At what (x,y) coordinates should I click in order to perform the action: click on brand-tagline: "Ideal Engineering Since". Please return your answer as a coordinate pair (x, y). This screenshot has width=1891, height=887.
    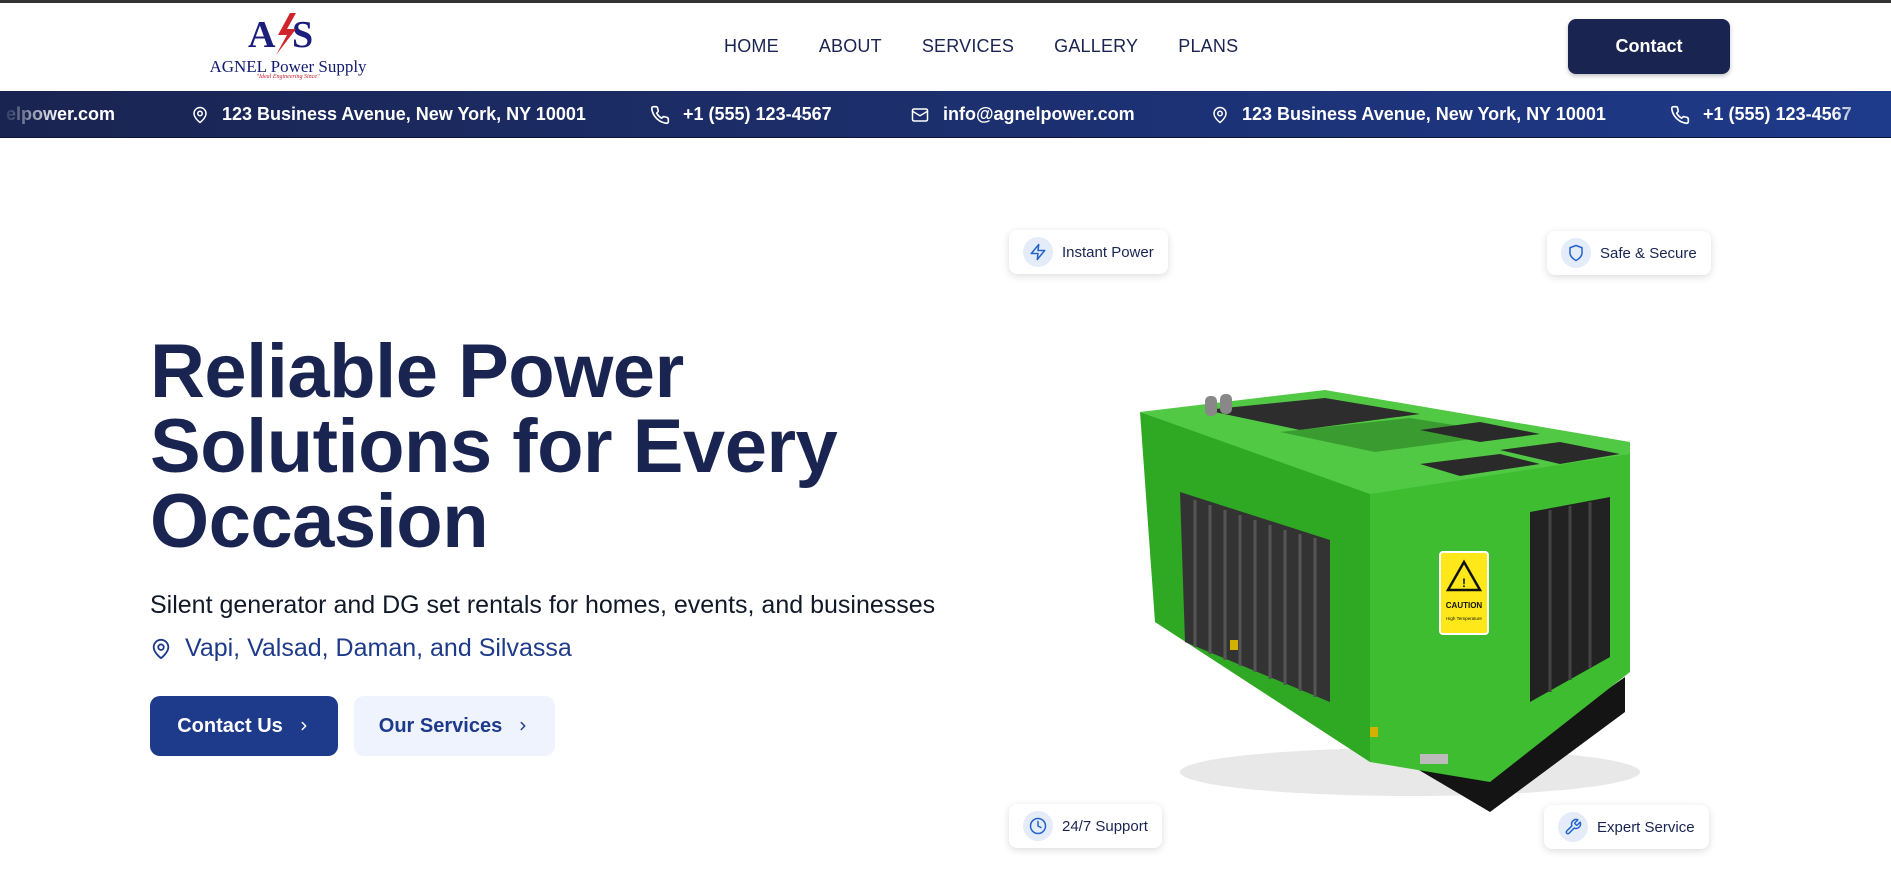
    Looking at the image, I should click on (288, 77).